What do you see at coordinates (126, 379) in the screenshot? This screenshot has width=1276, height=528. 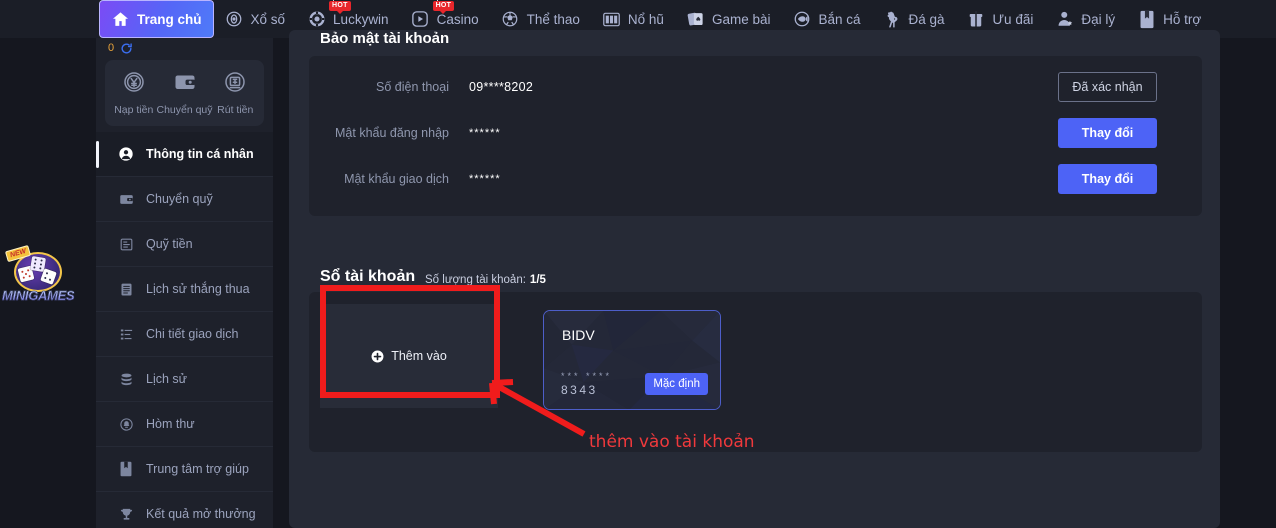 I see `history-icon` at bounding box center [126, 379].